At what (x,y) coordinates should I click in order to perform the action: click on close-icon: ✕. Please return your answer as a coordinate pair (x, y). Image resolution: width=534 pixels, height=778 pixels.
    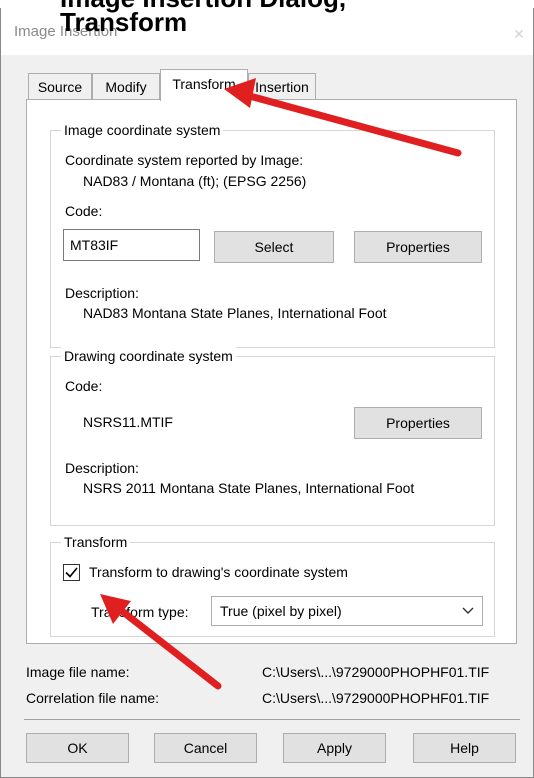
    Looking at the image, I should click on (518, 34).